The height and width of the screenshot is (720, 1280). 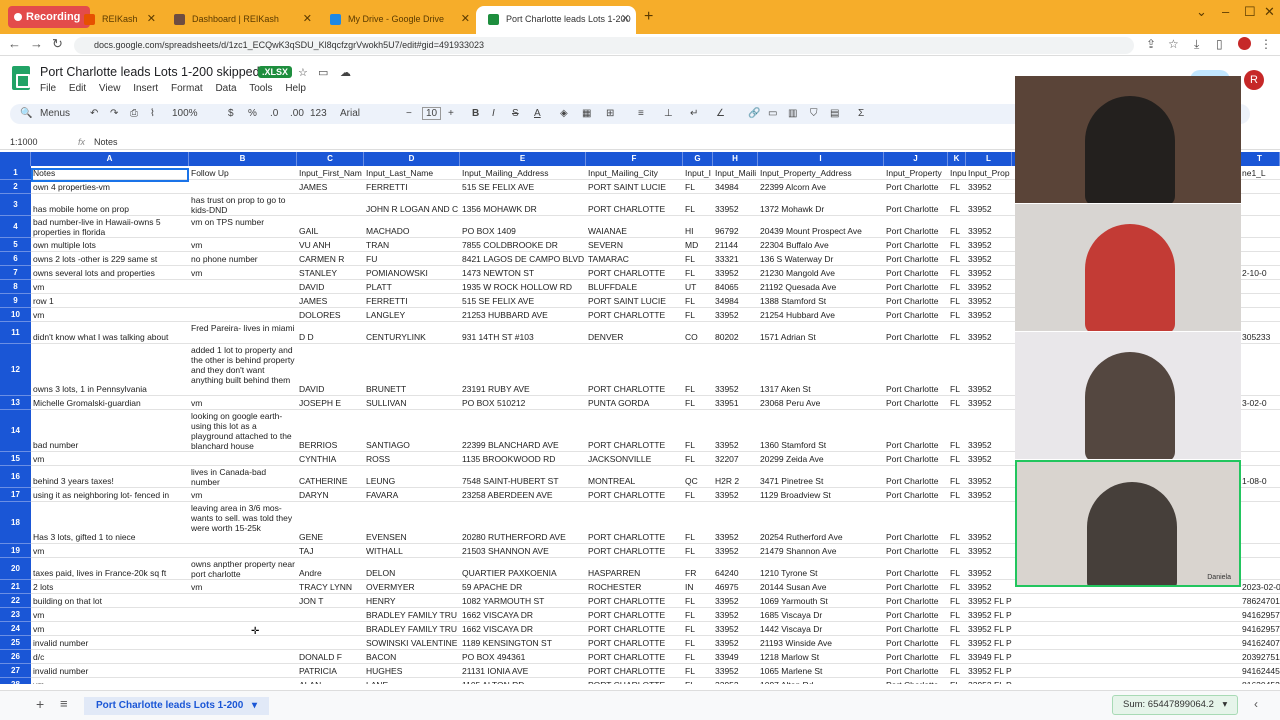 I want to click on table-cell: POMIANOWSKI, so click(x=412, y=273).